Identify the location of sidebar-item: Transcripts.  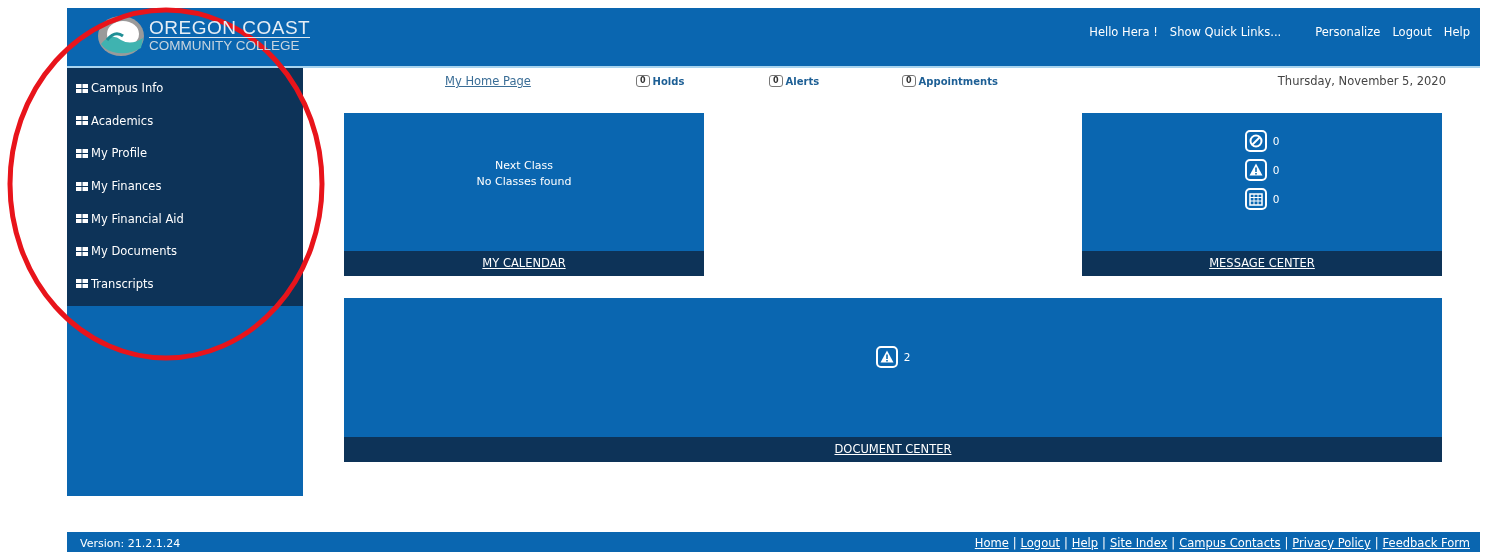
(185, 284).